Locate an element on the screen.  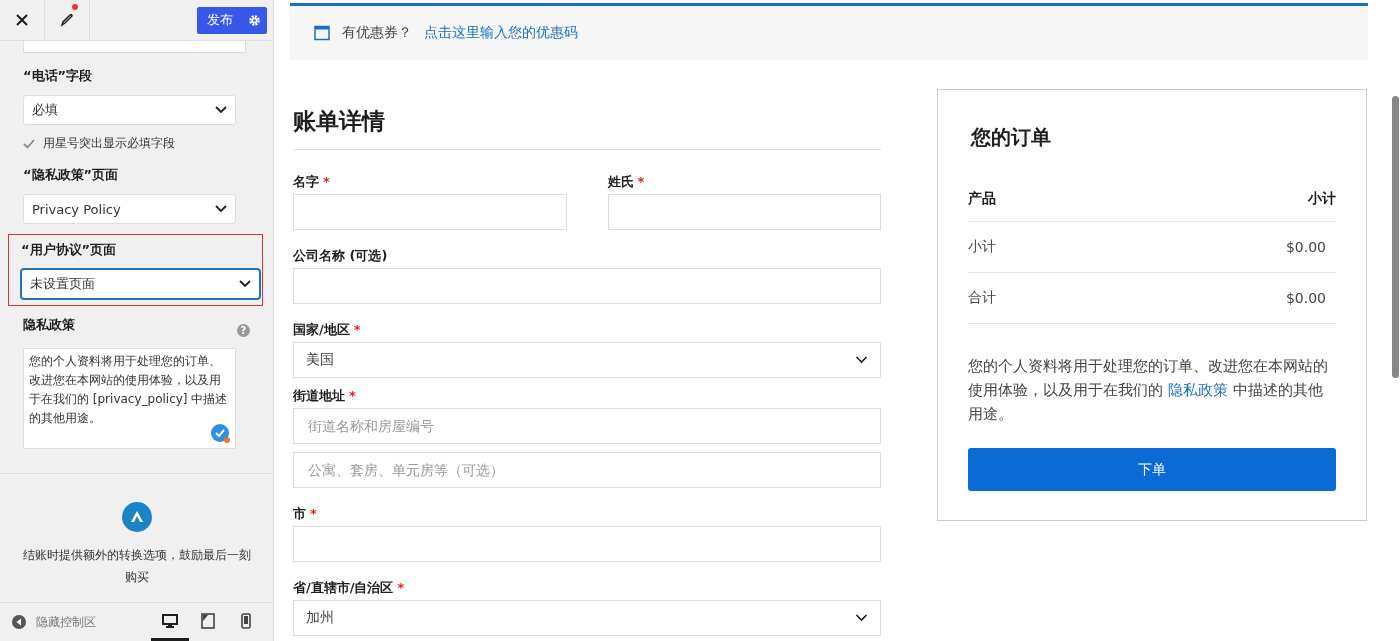
settings-button is located at coordinates (254, 20).